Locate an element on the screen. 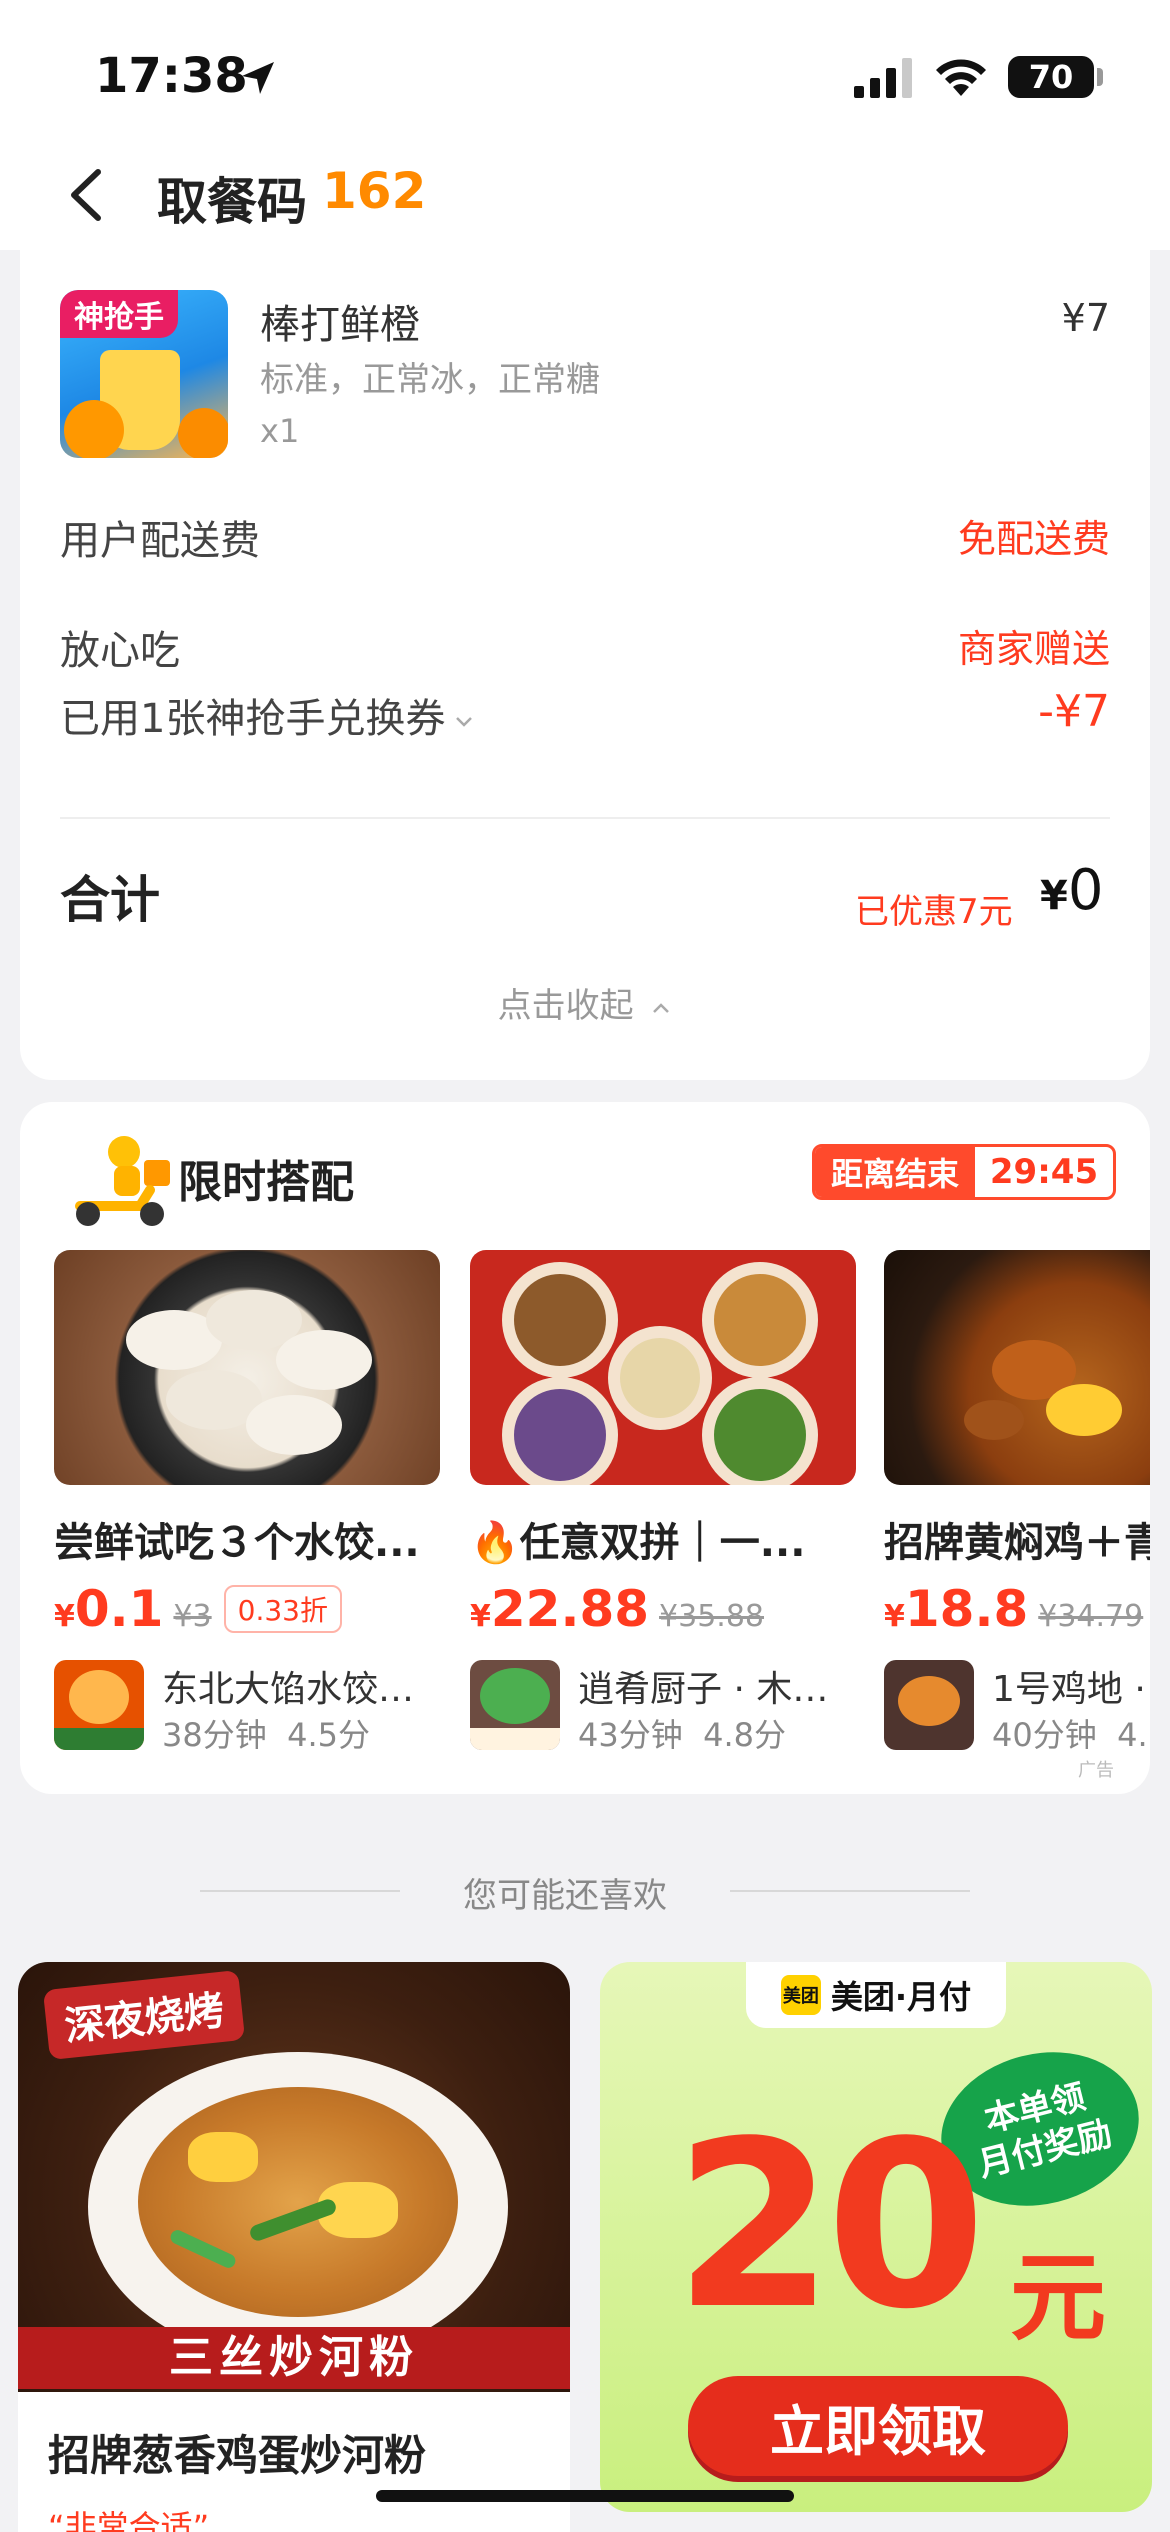 The height and width of the screenshot is (2532, 1170). shop-meta: 43分钟 4.8分 is located at coordinates (682, 1733).